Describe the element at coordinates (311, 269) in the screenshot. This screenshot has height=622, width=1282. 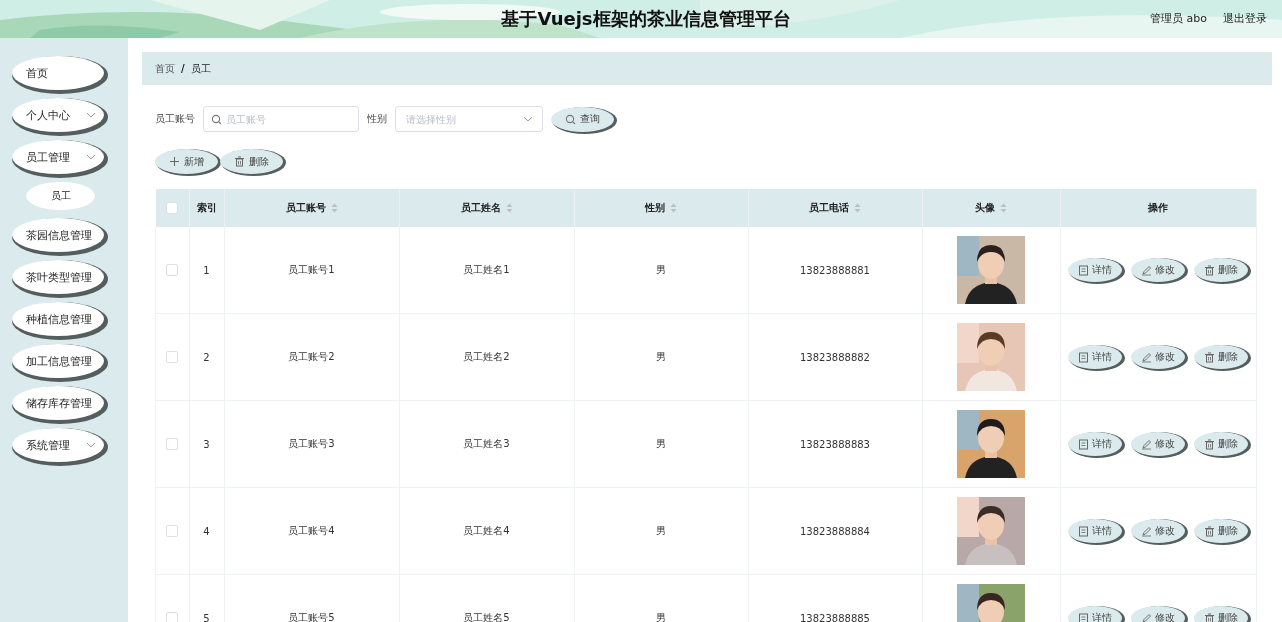
I see `table-cell: 员工账号1` at that location.